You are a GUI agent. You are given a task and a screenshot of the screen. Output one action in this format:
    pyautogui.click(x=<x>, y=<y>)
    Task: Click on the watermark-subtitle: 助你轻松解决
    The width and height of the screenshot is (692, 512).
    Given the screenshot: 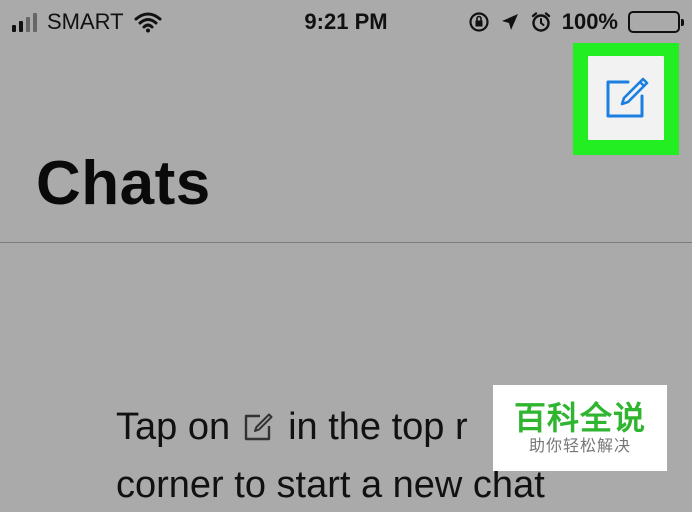 What is the action you would take?
    pyautogui.click(x=579, y=446)
    